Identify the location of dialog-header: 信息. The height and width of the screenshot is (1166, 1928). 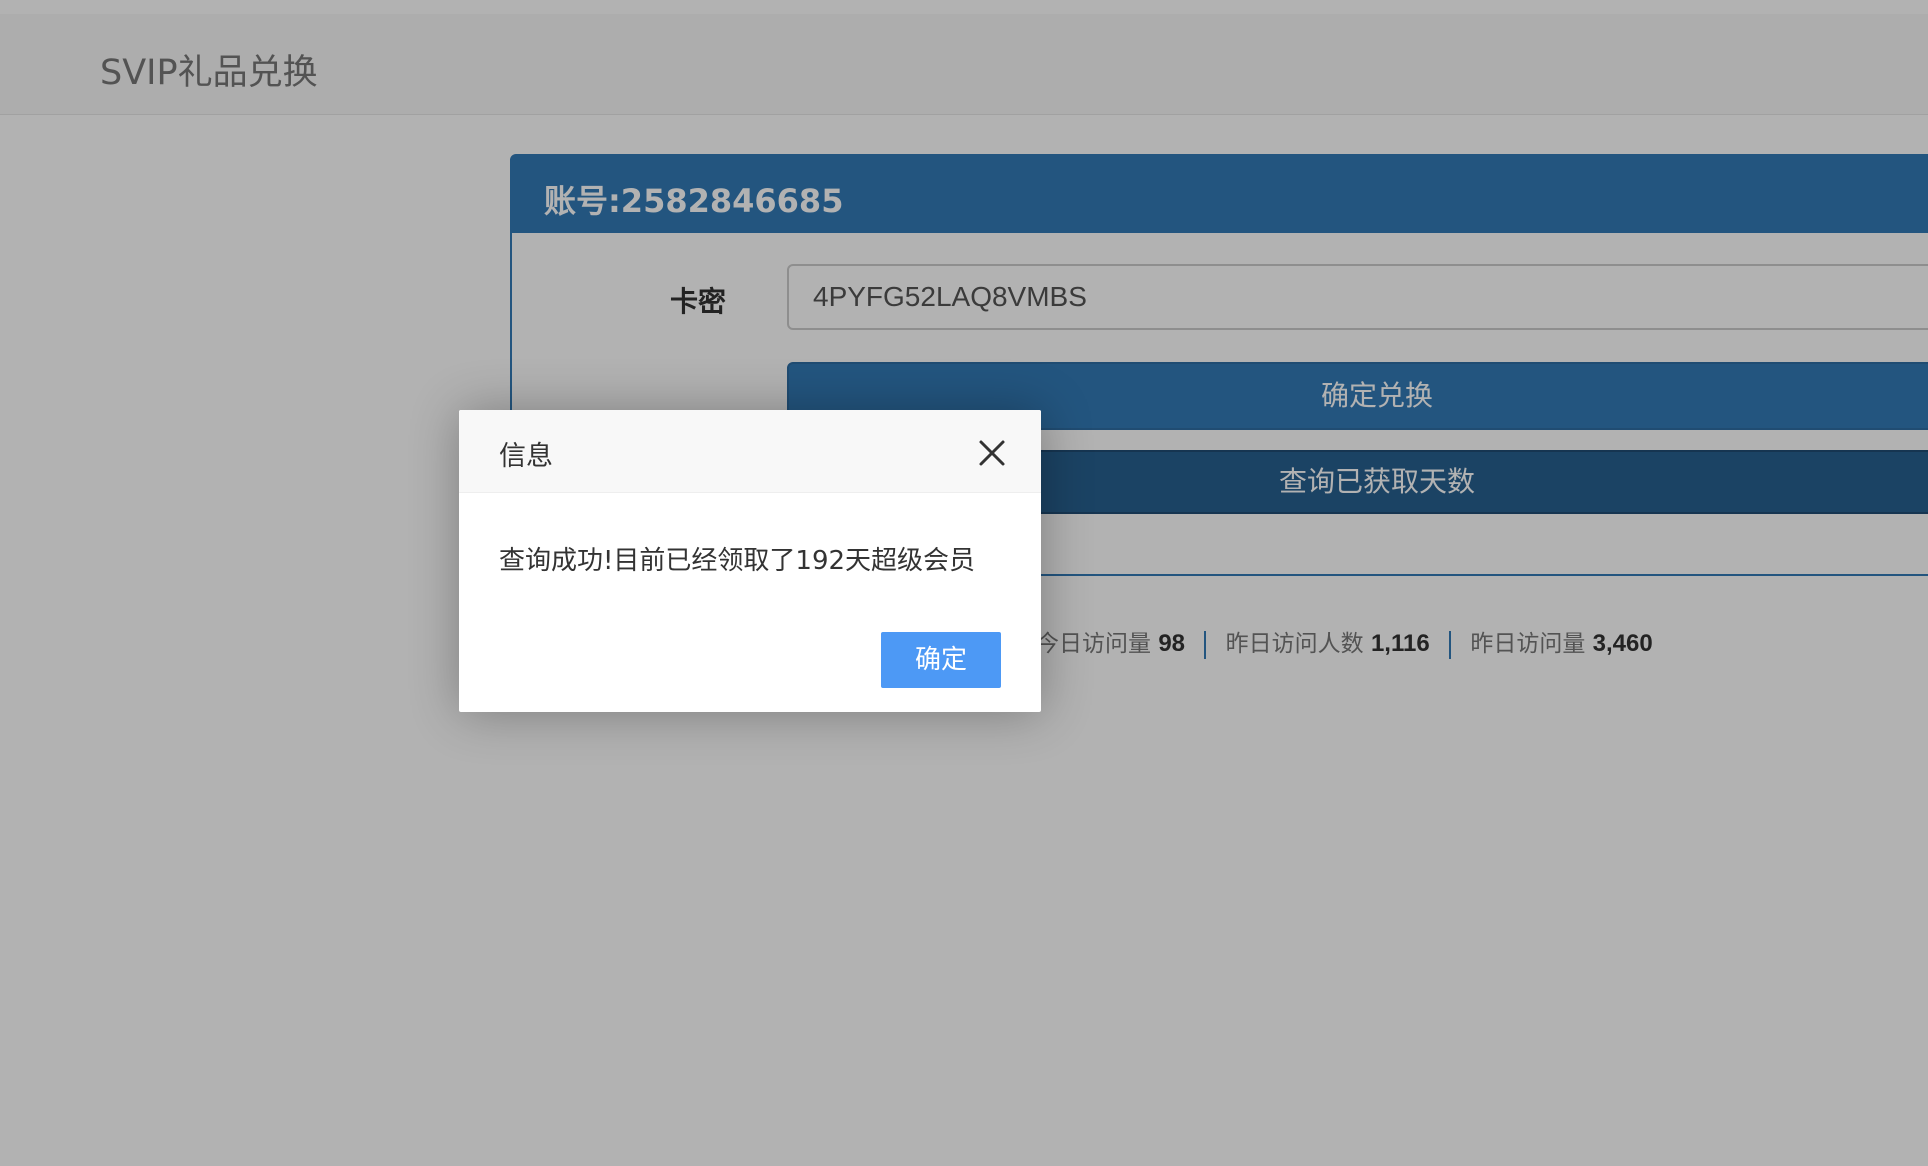
(750, 451).